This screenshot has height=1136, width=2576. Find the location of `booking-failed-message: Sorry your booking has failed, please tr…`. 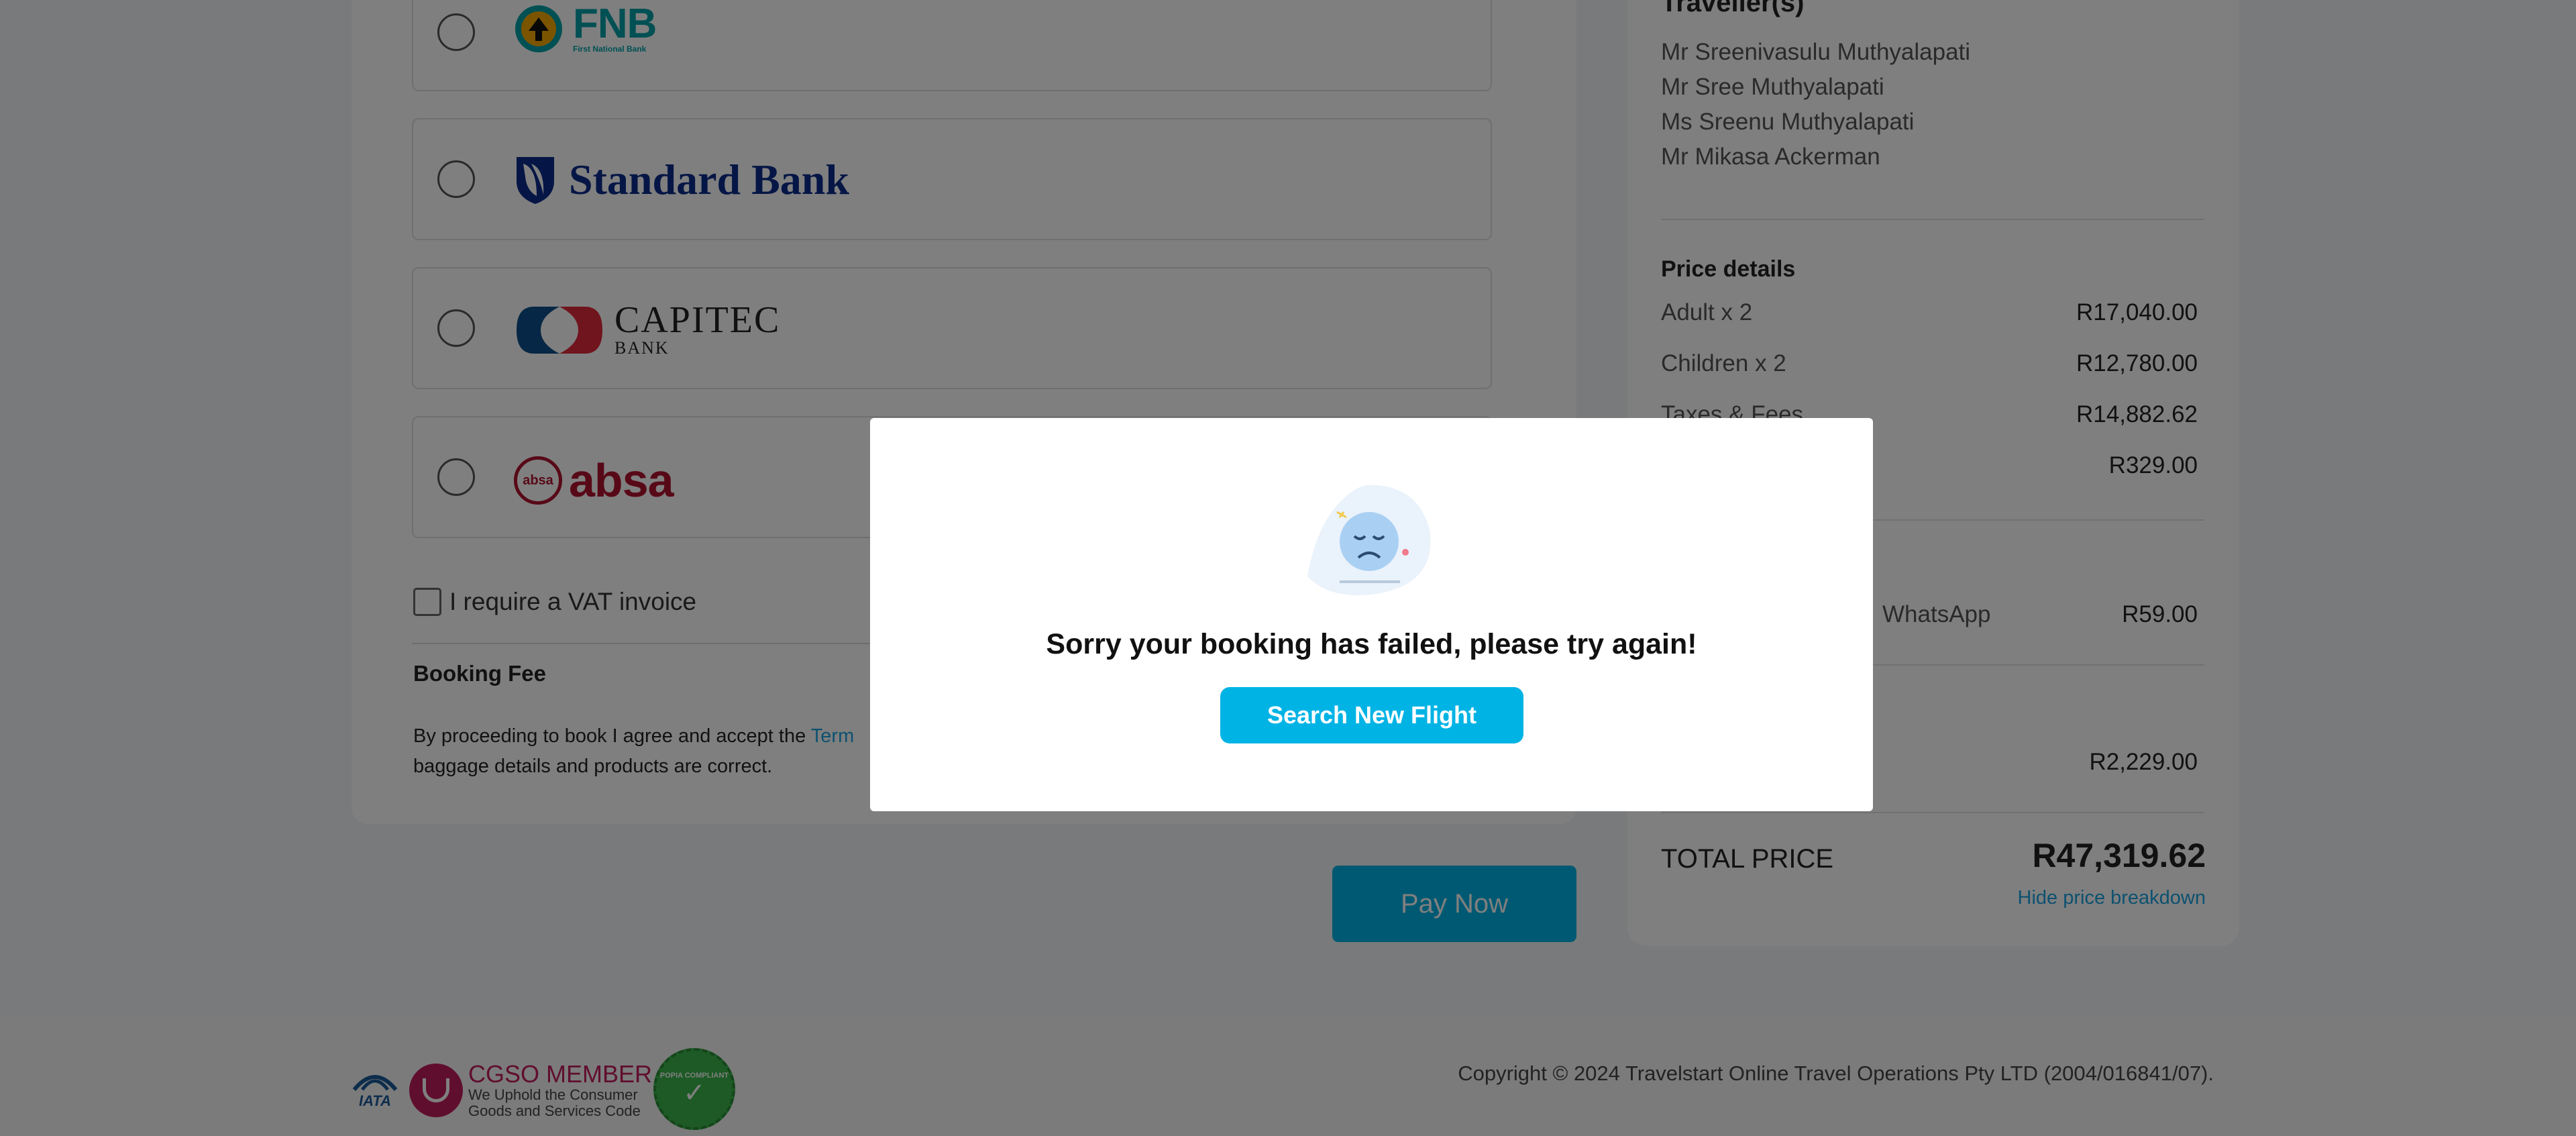

booking-failed-message: Sorry your booking has failed, please tr… is located at coordinates (1371, 644).